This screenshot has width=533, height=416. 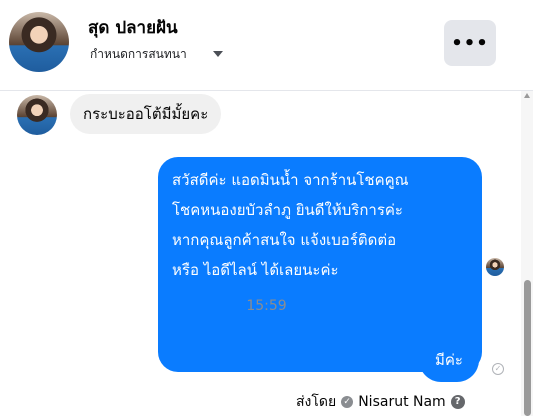 What do you see at coordinates (498, 369) in the screenshot?
I see `sent-check-icon: ✓` at bounding box center [498, 369].